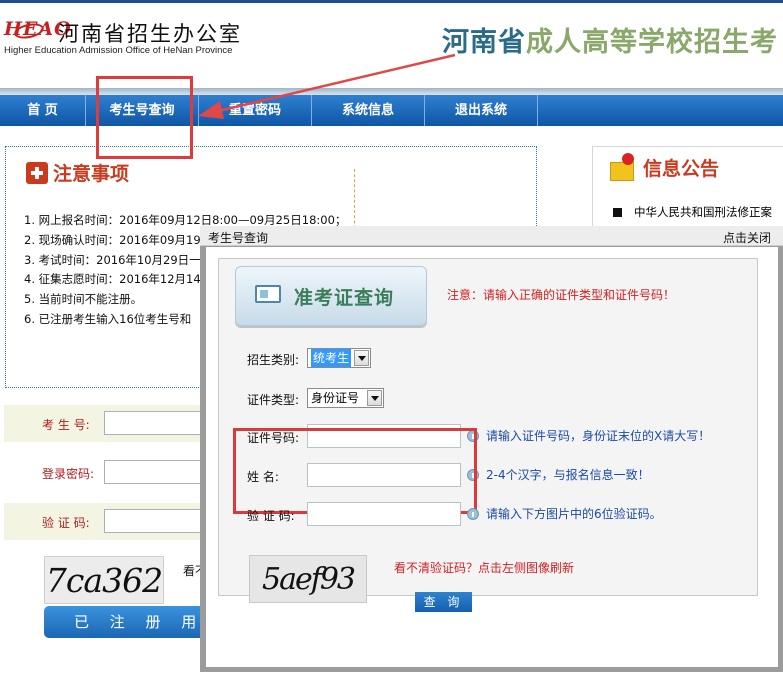  I want to click on login-row-examinee: 考 生 号:, so click(109, 423).